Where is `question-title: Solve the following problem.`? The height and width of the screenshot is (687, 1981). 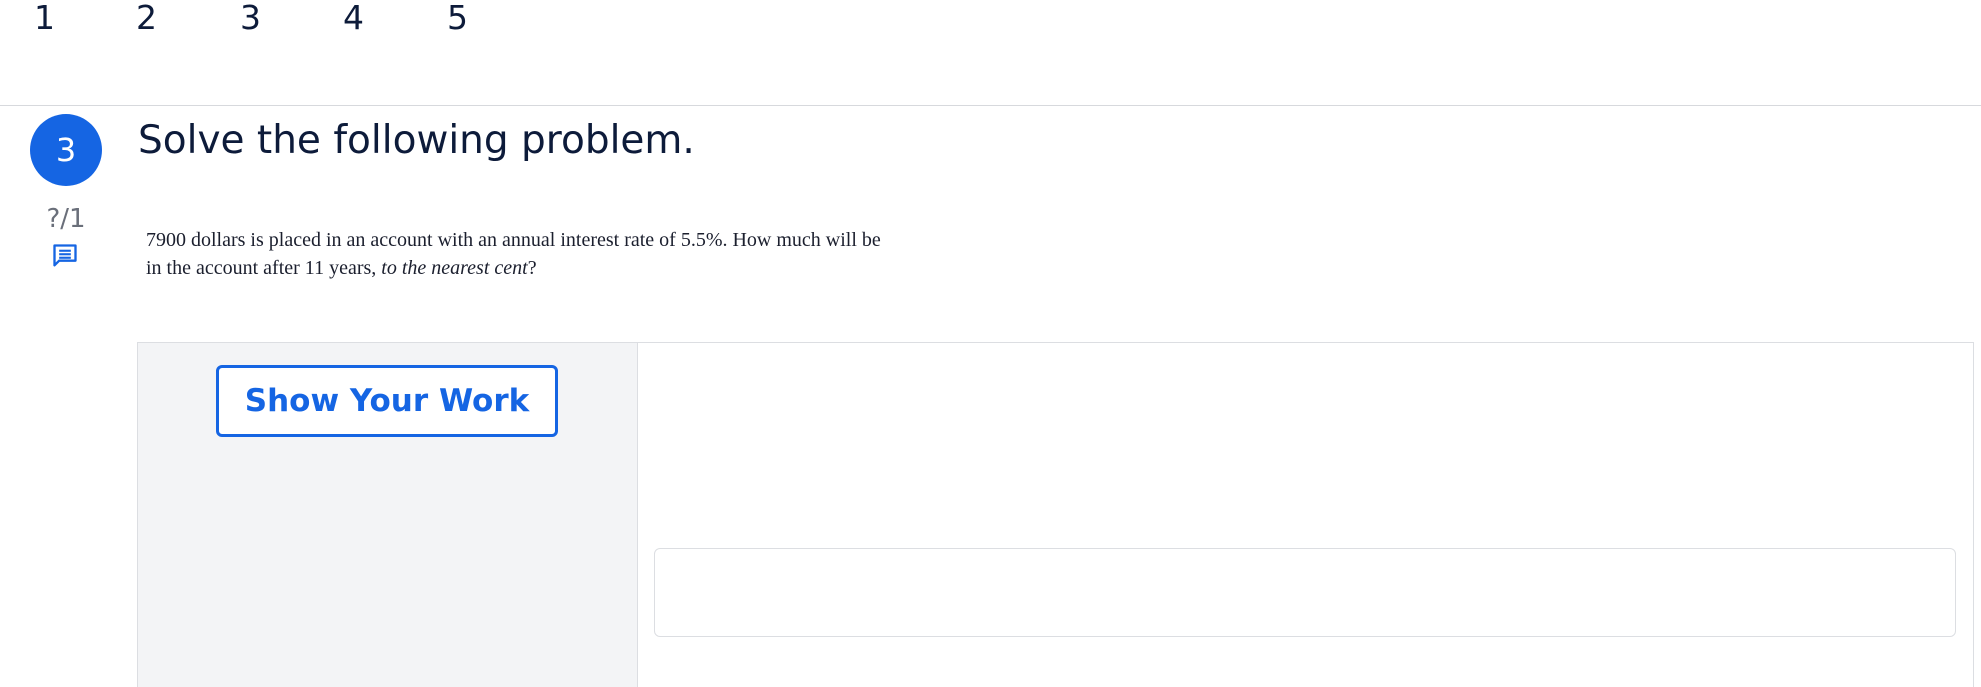
question-title: Solve the following problem. is located at coordinates (416, 140).